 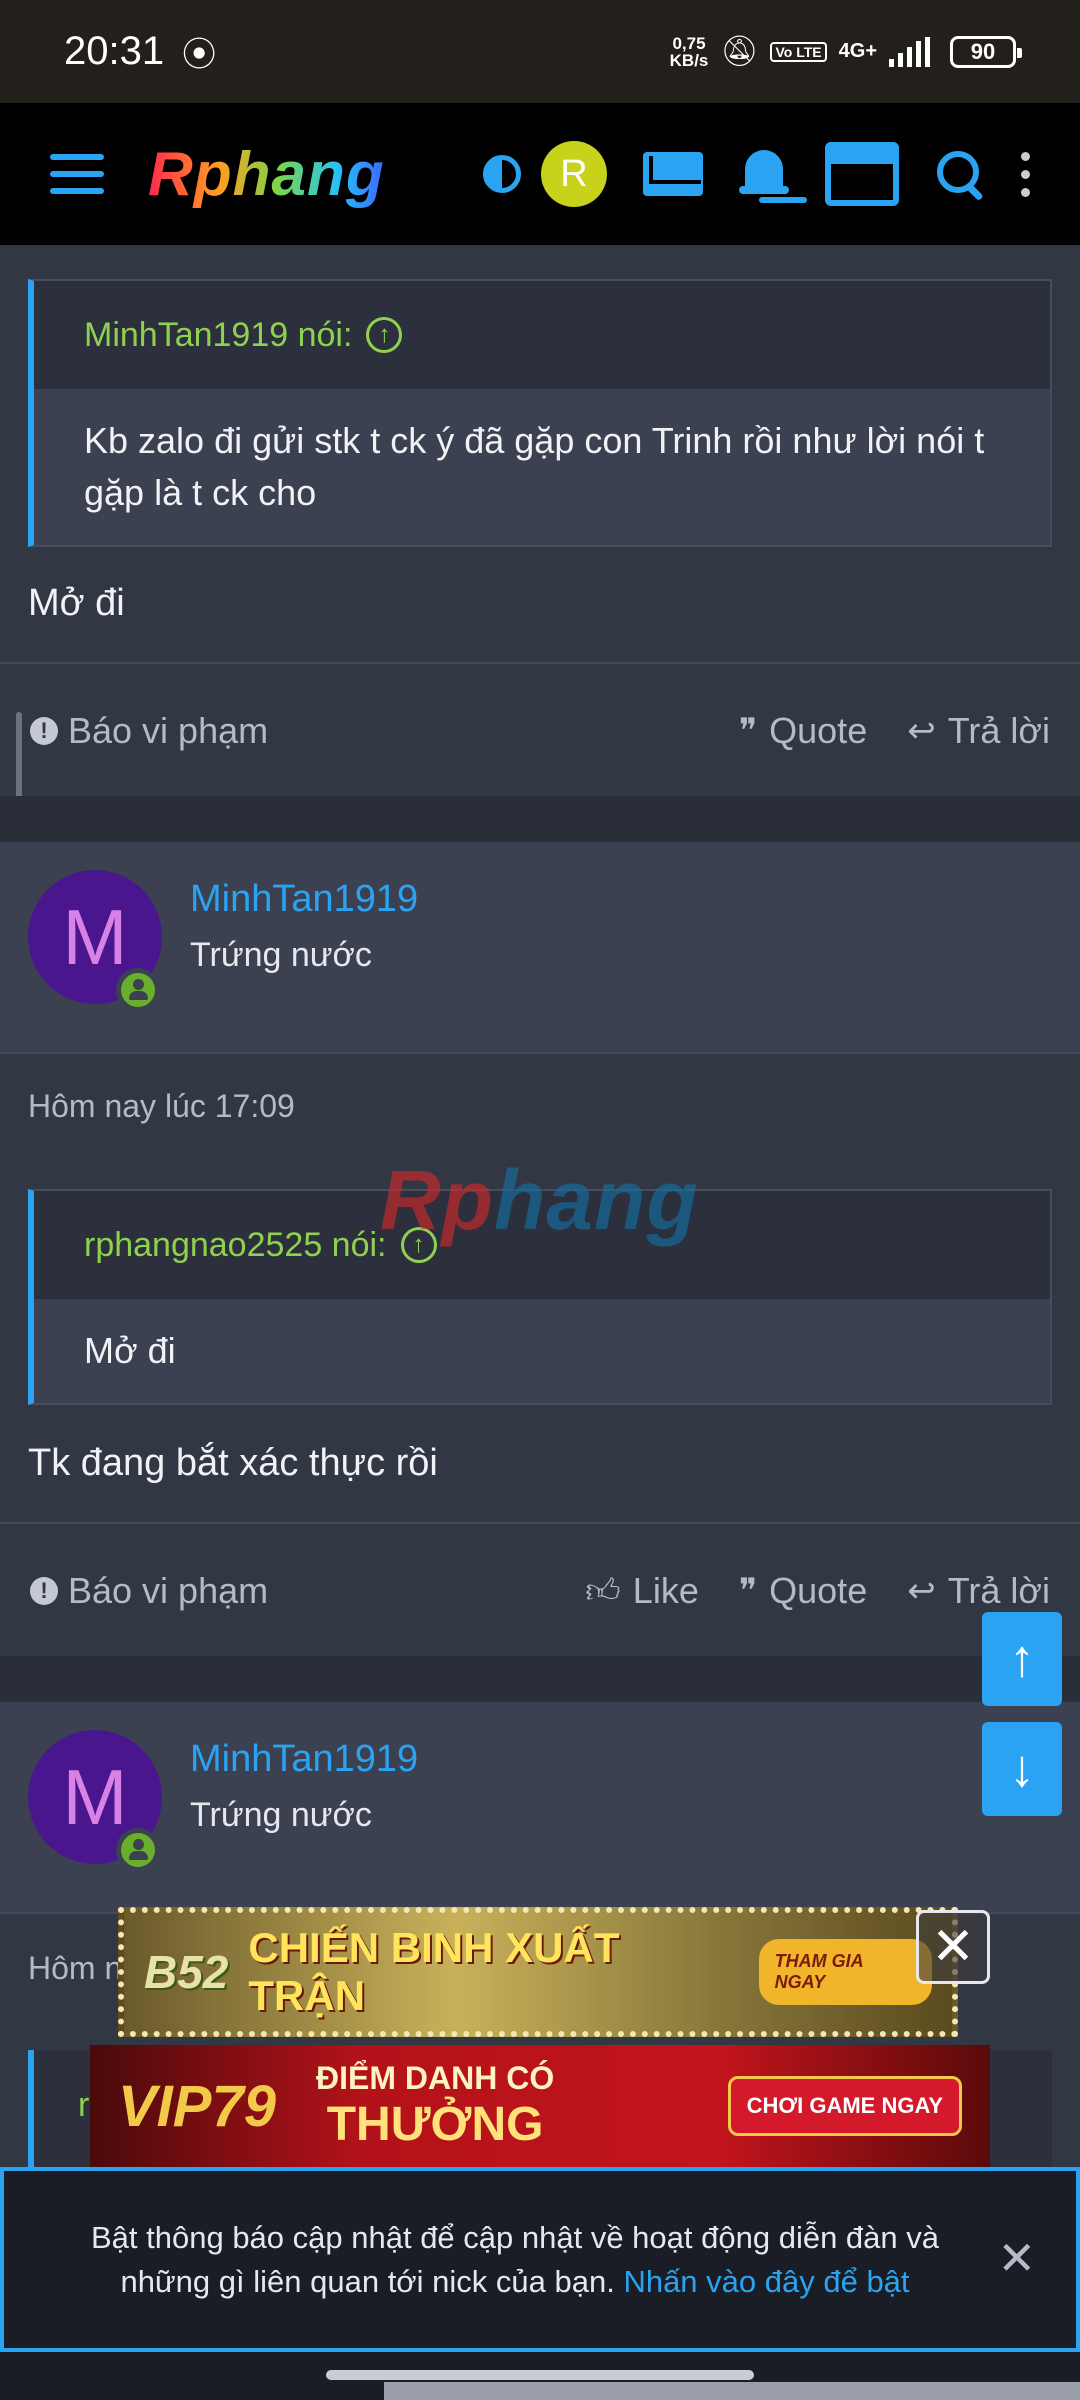 I want to click on status-bar: 20:31 ⦿ 0,75 KB/s 🔕︎ Vo LTE 4G+ 90, so click(x=540, y=51).